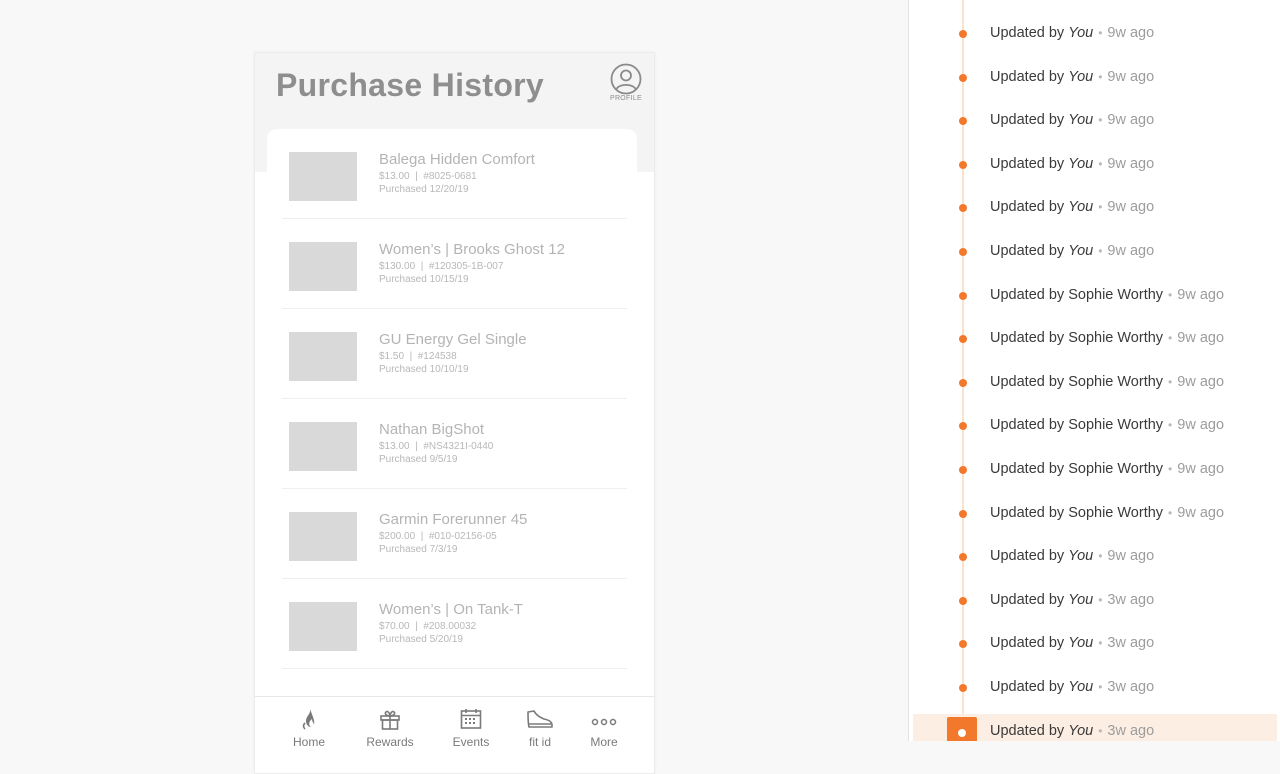  Describe the element at coordinates (453, 519) in the screenshot. I see `product-name: Garmin Forerunner 45` at that location.